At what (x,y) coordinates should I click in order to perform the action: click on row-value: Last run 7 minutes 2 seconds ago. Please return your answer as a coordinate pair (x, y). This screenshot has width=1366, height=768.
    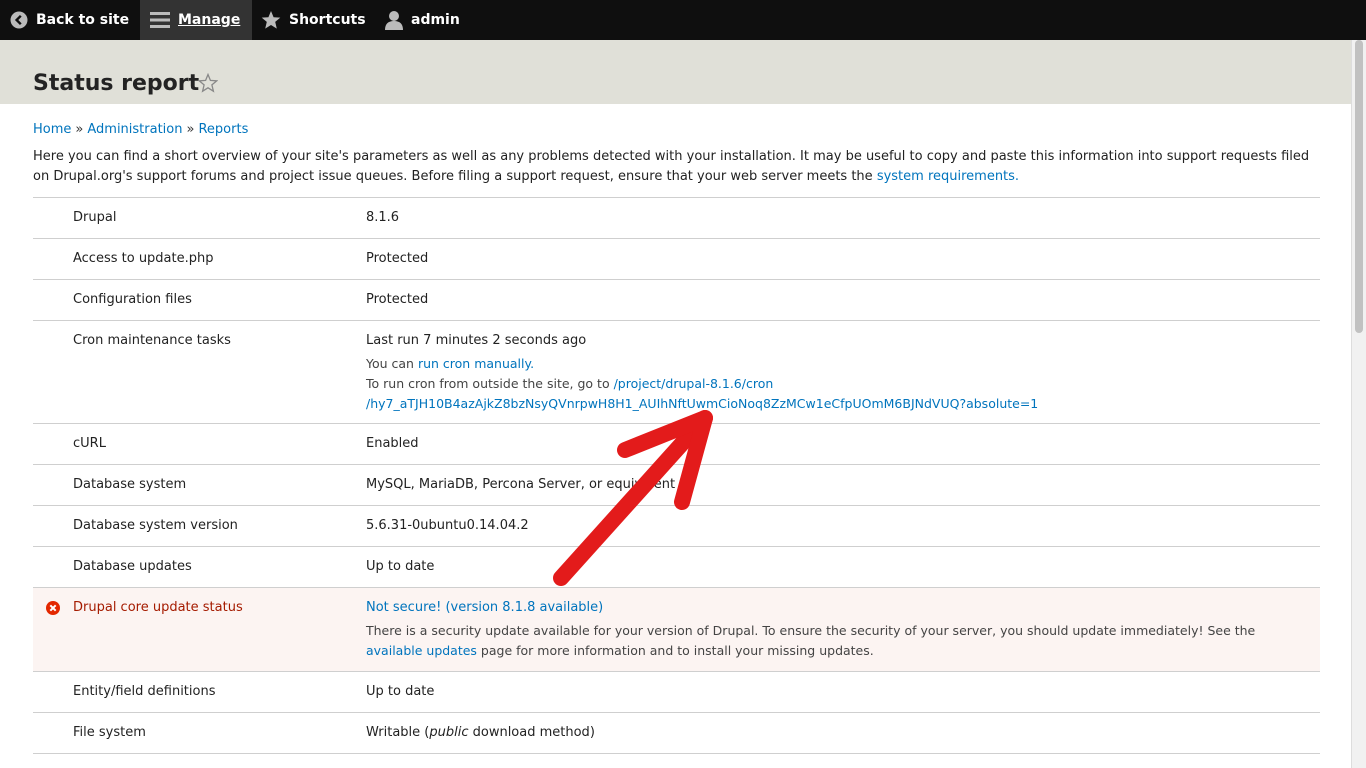
    Looking at the image, I should click on (476, 340).